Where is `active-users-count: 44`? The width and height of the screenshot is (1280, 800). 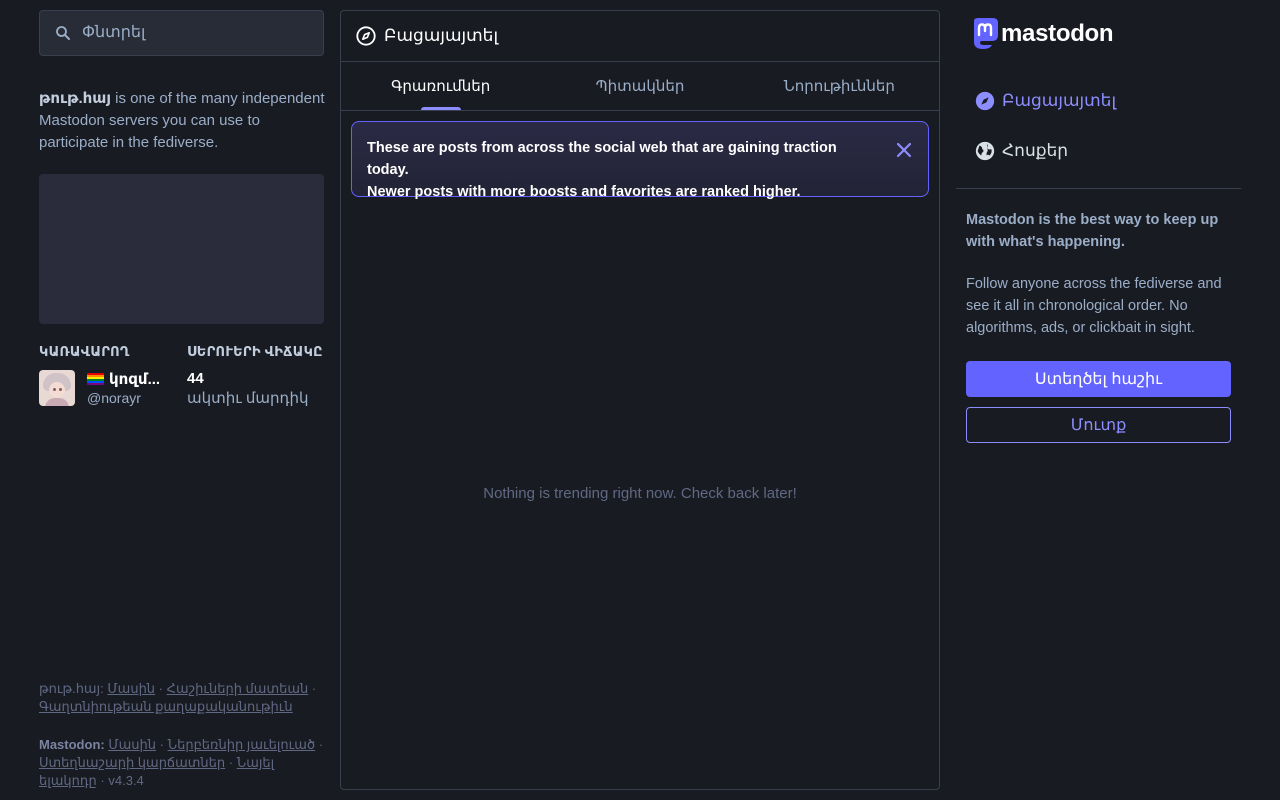
active-users-count: 44 is located at coordinates (195, 378).